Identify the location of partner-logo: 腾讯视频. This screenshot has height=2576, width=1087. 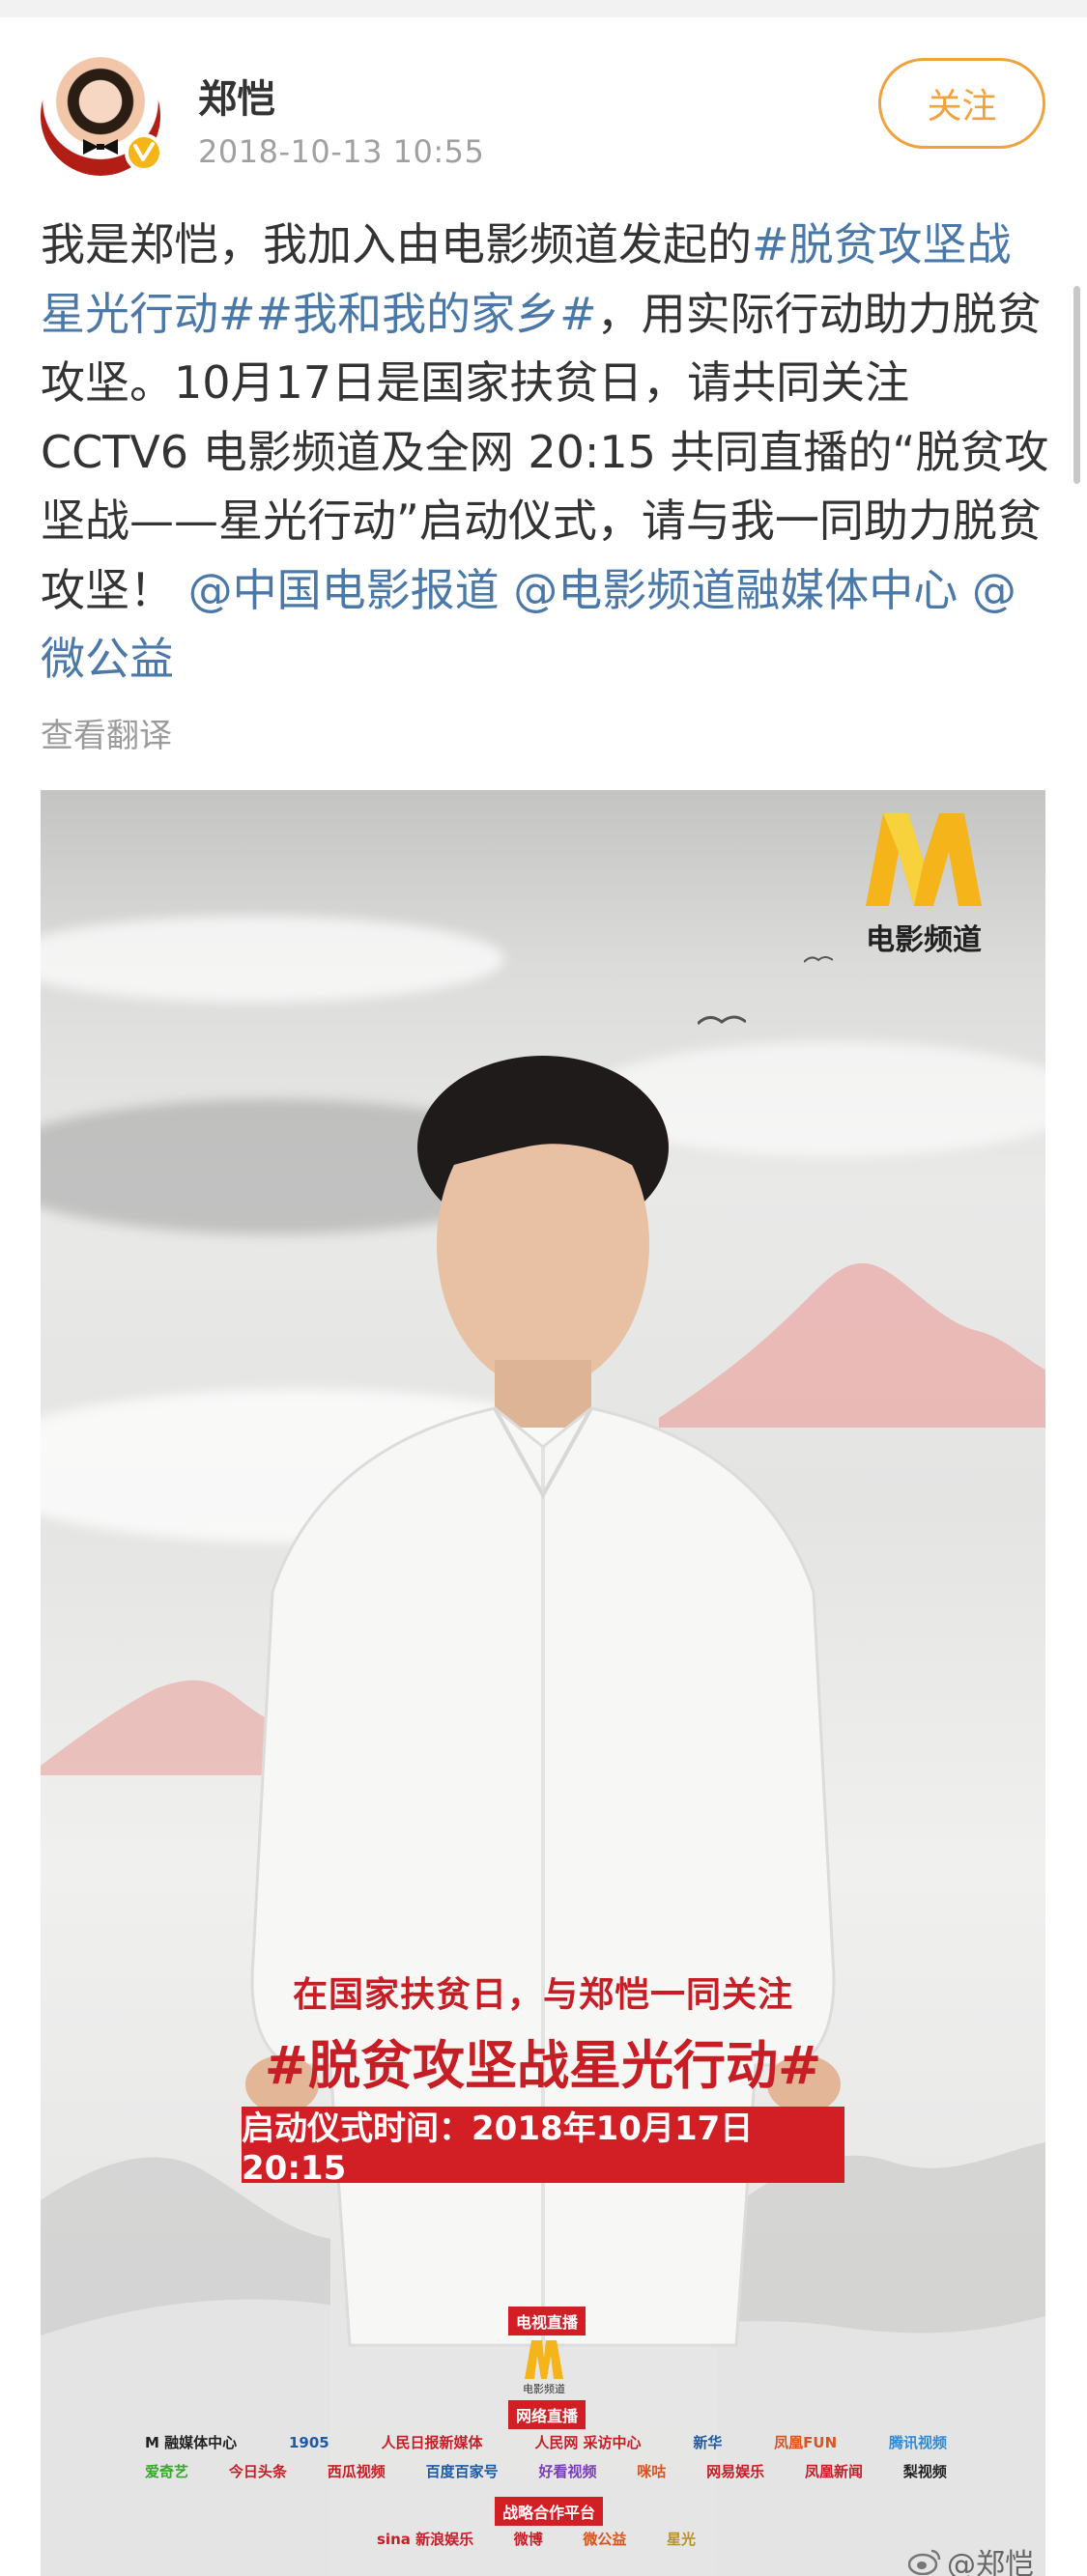
(917, 2442).